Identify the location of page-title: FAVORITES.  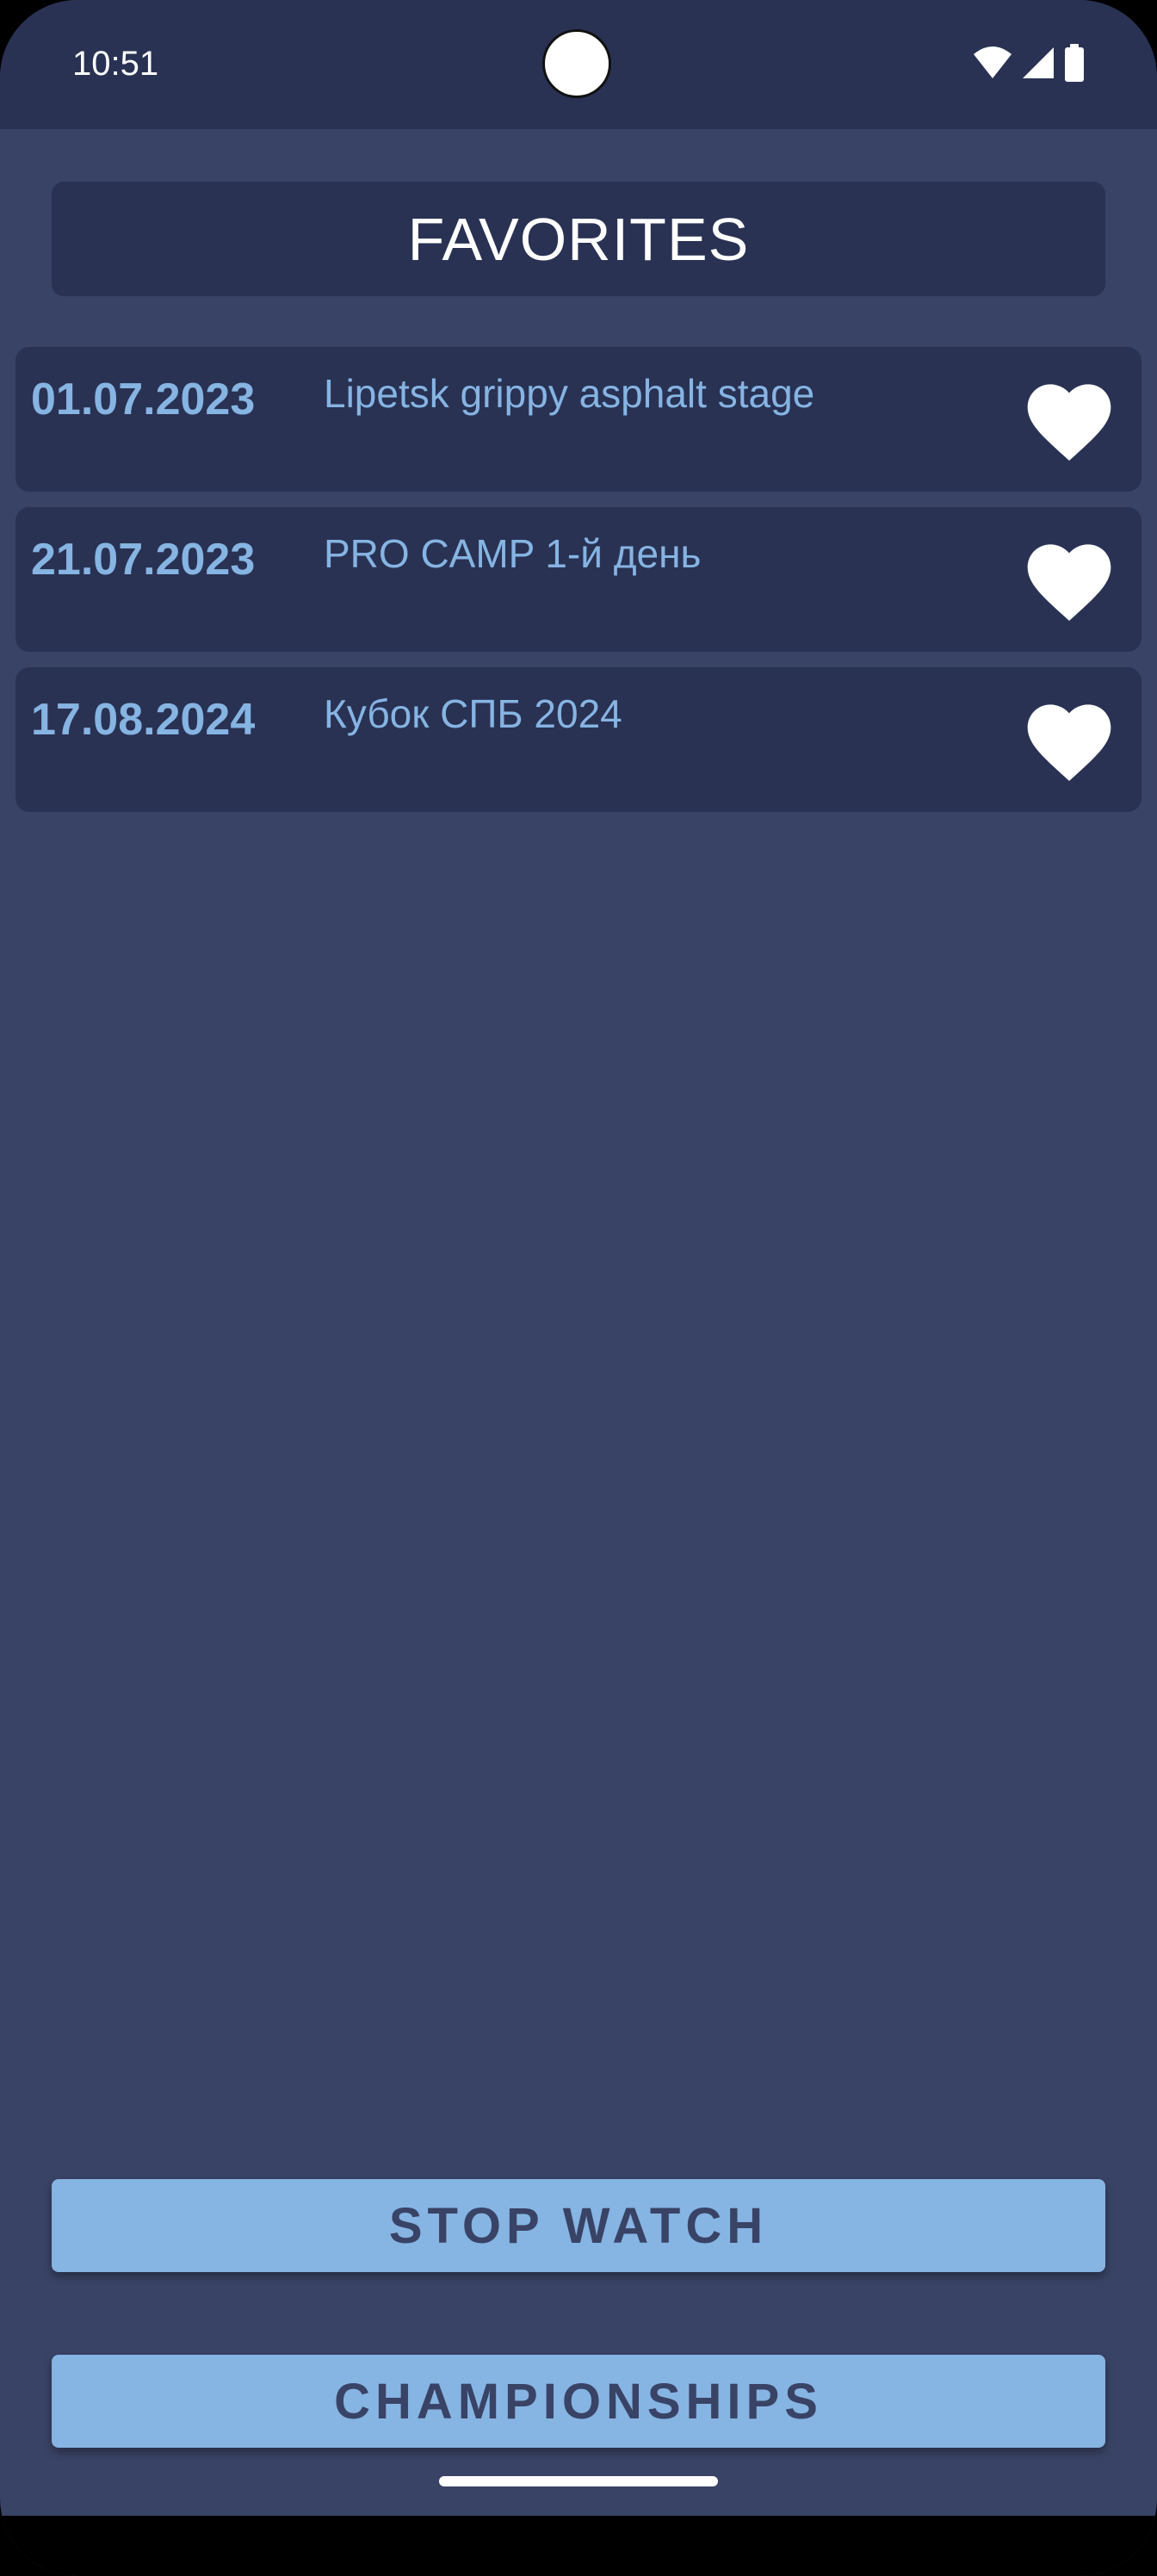
(579, 239).